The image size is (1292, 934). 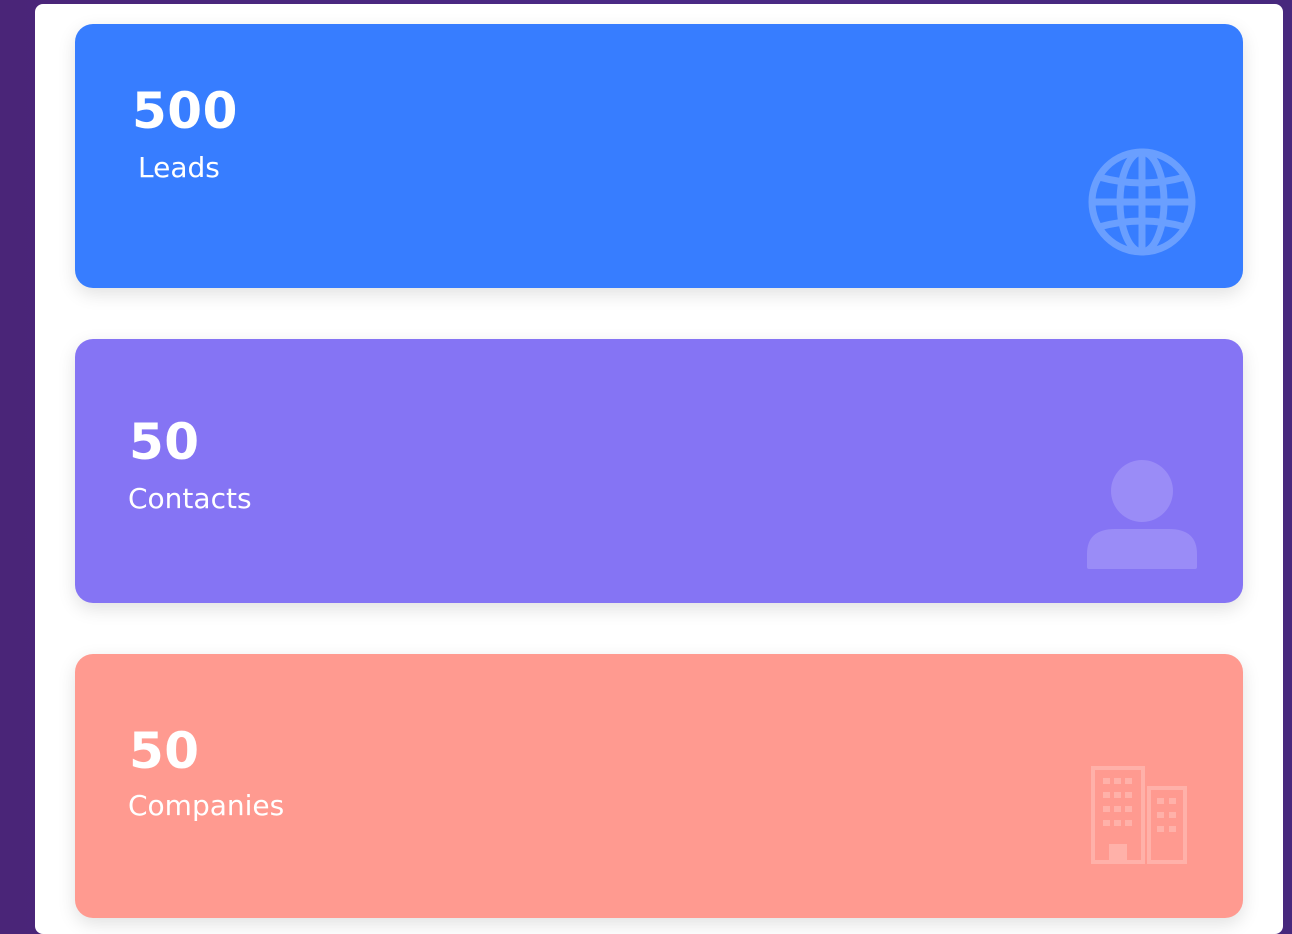 I want to click on contacts-label: Contacts, so click(x=190, y=498).